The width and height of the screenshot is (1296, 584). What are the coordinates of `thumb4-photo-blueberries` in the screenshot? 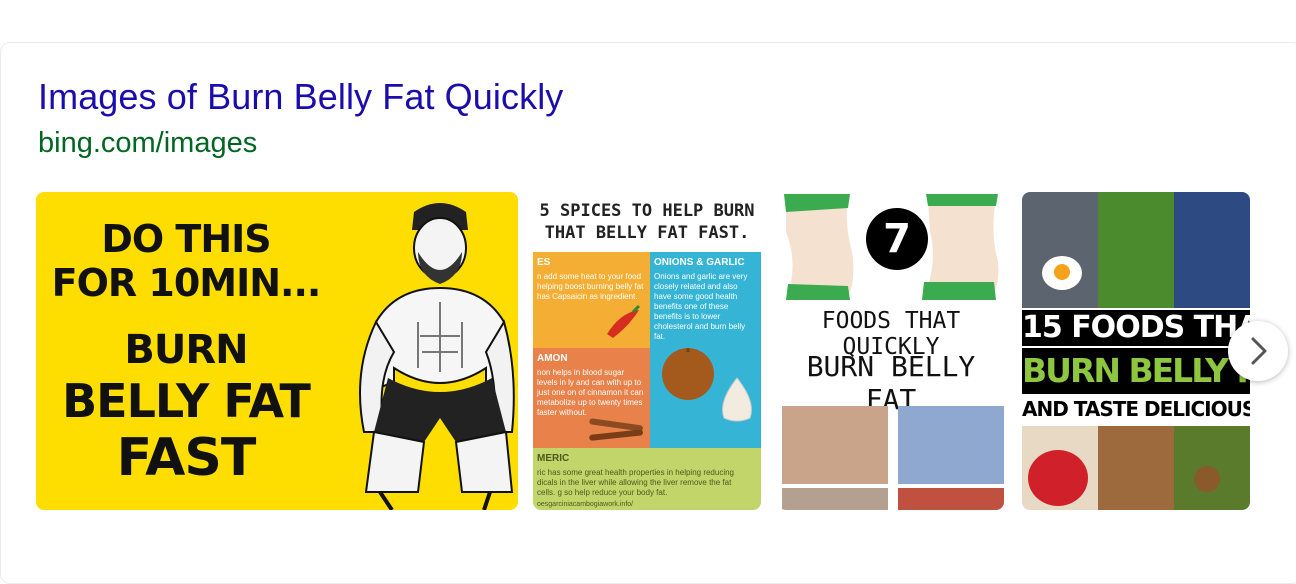 It's located at (1212, 250).